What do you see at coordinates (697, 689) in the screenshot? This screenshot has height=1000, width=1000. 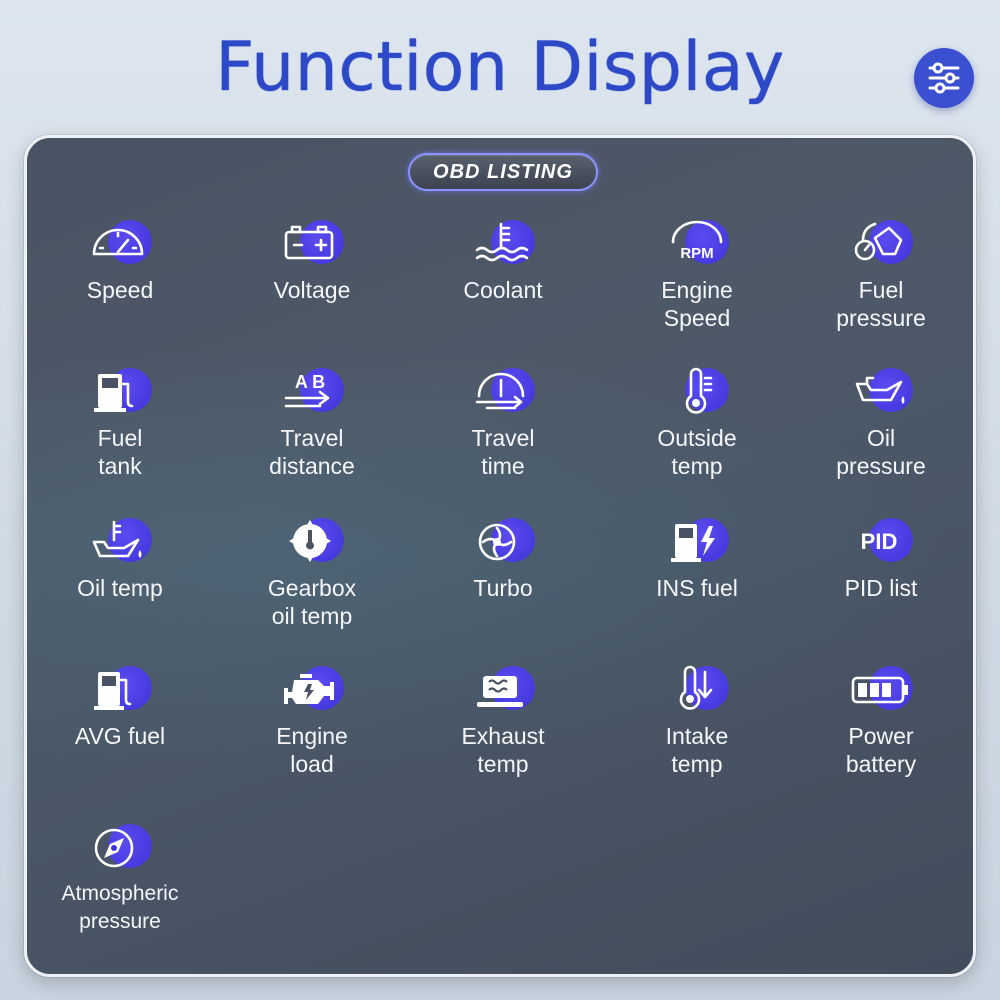 I see `intake-temp-icon` at bounding box center [697, 689].